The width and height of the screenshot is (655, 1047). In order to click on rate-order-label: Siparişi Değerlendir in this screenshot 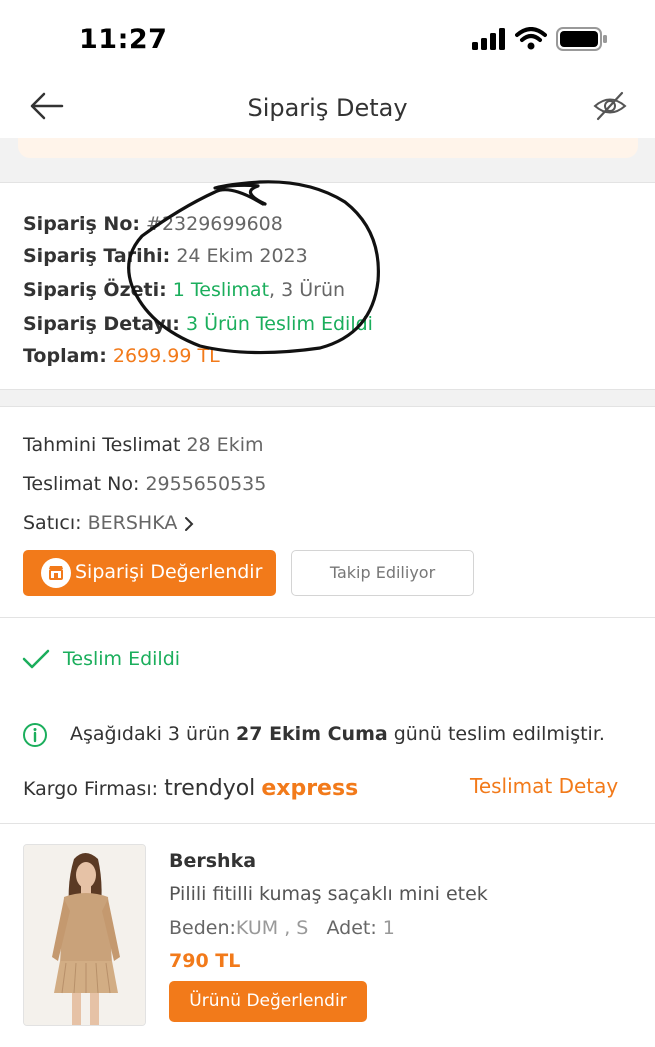, I will do `click(169, 572)`.